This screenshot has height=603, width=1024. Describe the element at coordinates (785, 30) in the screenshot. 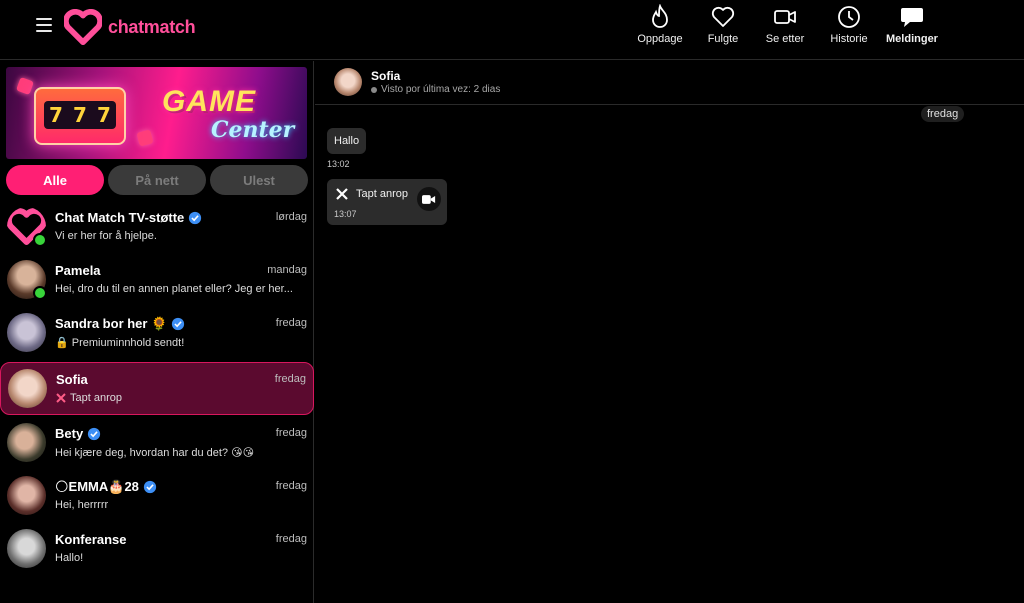

I see `nav-browse: Se etter` at that location.